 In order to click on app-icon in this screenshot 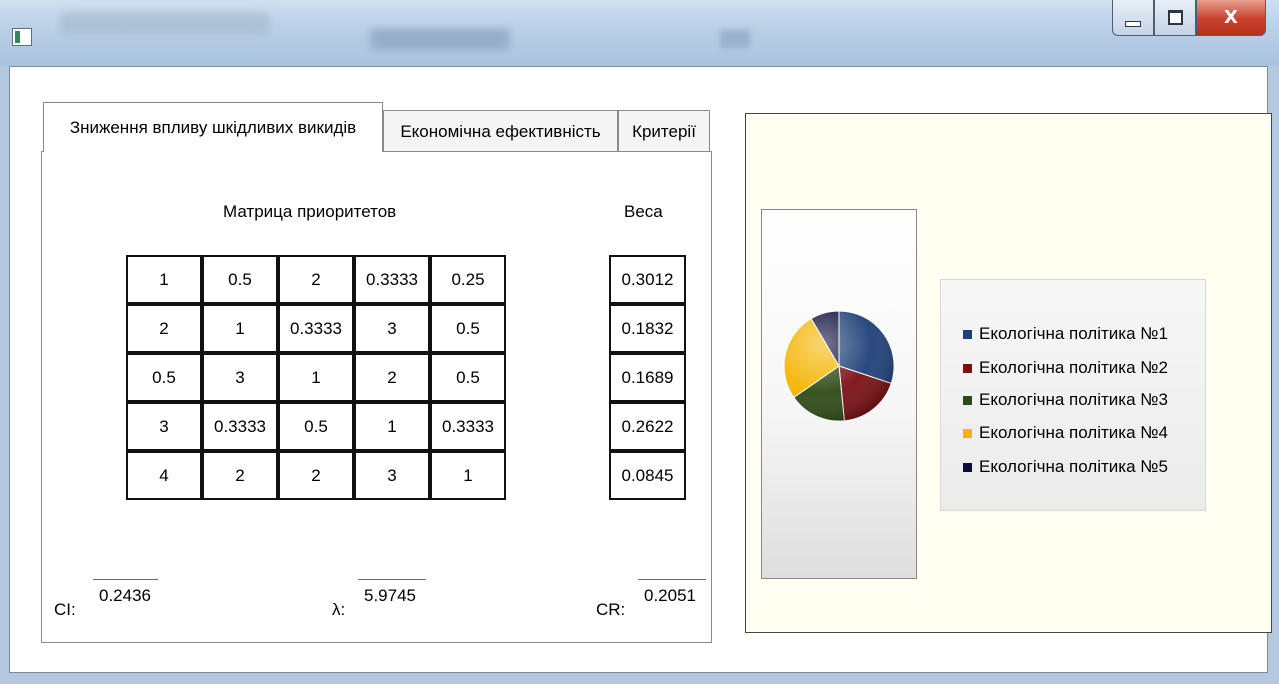, I will do `click(22, 37)`.